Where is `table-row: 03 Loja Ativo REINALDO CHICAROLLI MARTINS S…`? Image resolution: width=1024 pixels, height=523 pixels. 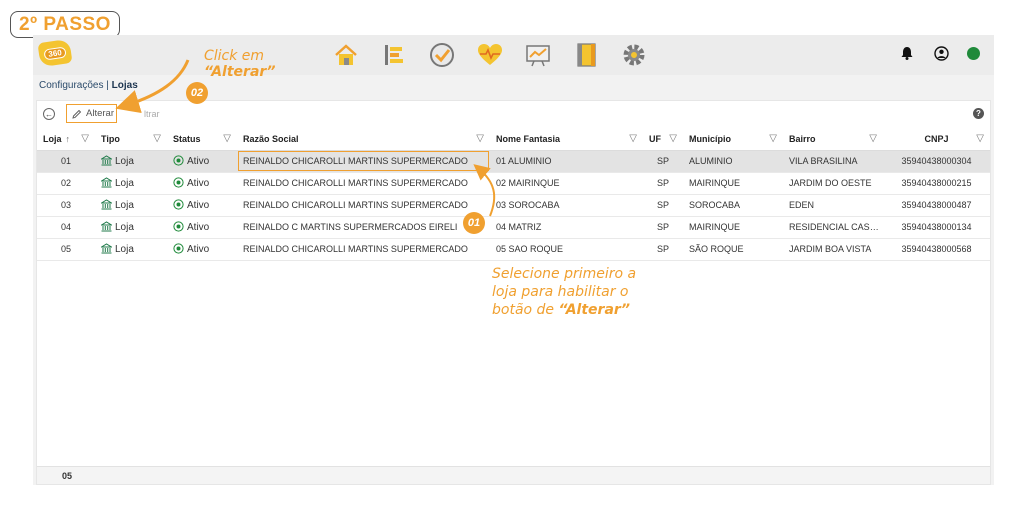 table-row: 03 Loja Ativo REINALDO CHICAROLLI MARTINS S… is located at coordinates (513, 205).